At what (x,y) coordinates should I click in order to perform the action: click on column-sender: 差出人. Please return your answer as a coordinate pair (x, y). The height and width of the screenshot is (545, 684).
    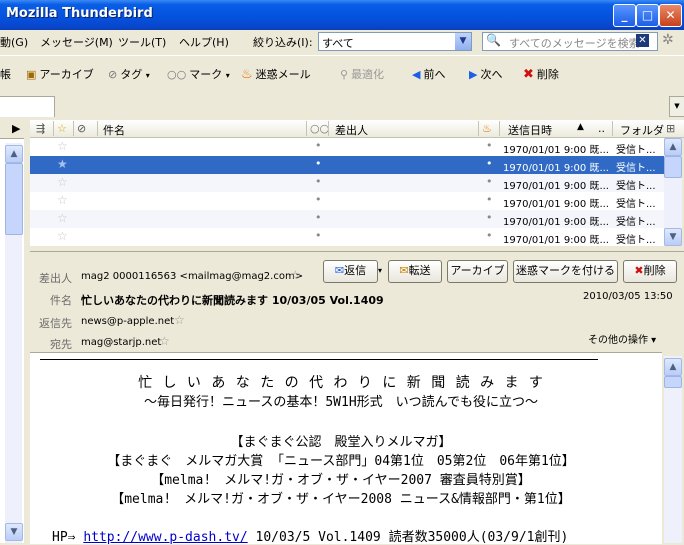
    Looking at the image, I should click on (351, 130).